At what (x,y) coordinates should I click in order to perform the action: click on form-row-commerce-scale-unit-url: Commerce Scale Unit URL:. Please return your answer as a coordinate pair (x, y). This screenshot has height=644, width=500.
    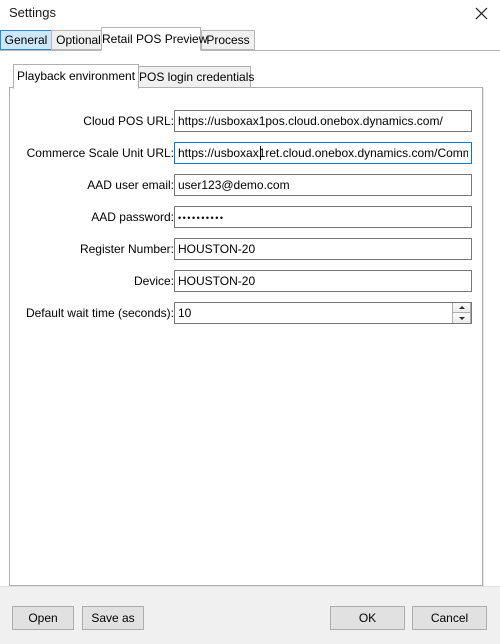
    Looking at the image, I should click on (247, 153).